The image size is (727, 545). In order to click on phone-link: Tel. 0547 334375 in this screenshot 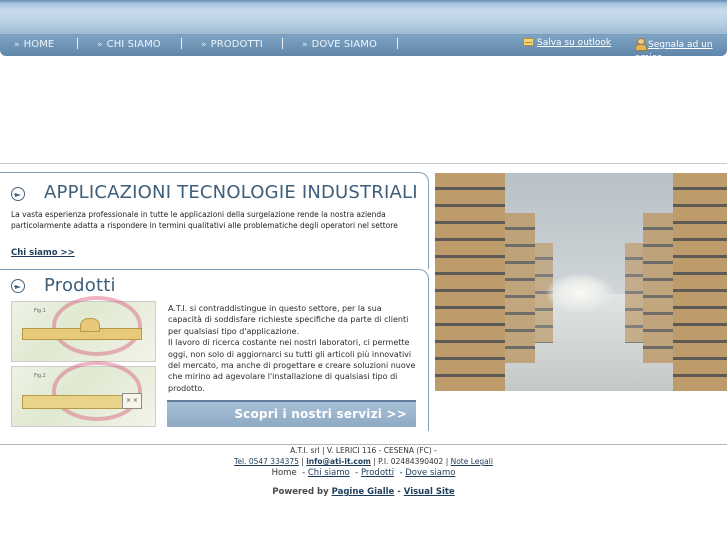, I will do `click(266, 461)`.